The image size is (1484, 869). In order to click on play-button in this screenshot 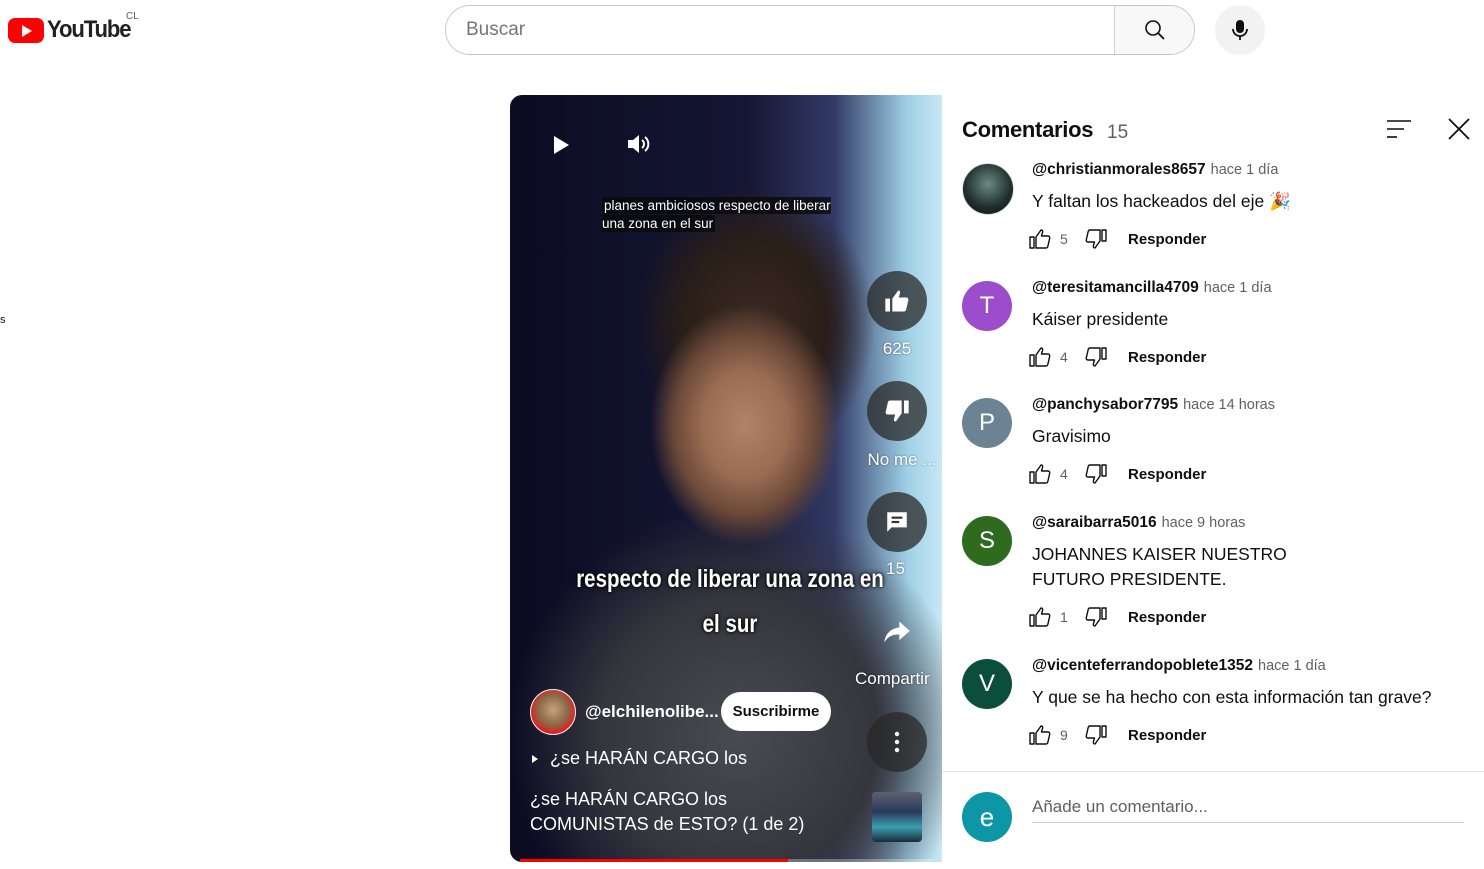, I will do `click(561, 147)`.